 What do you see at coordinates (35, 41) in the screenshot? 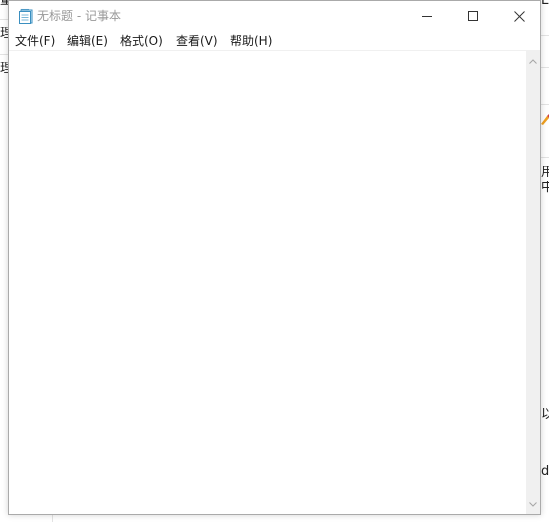
I see `menu-file: 文件(F)` at bounding box center [35, 41].